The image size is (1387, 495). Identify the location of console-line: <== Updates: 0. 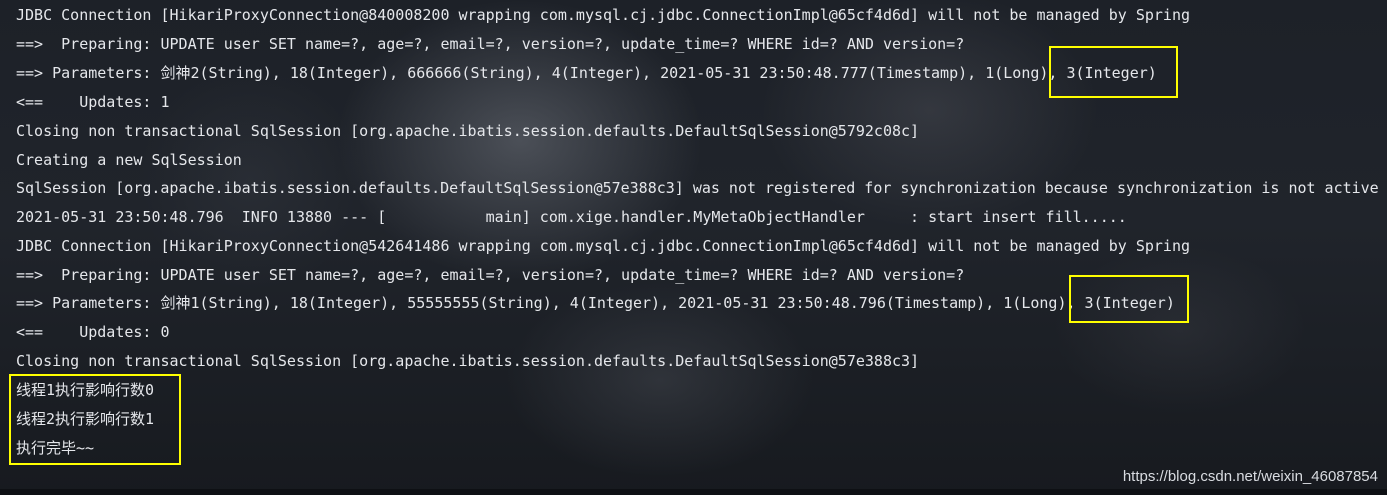
(93, 332).